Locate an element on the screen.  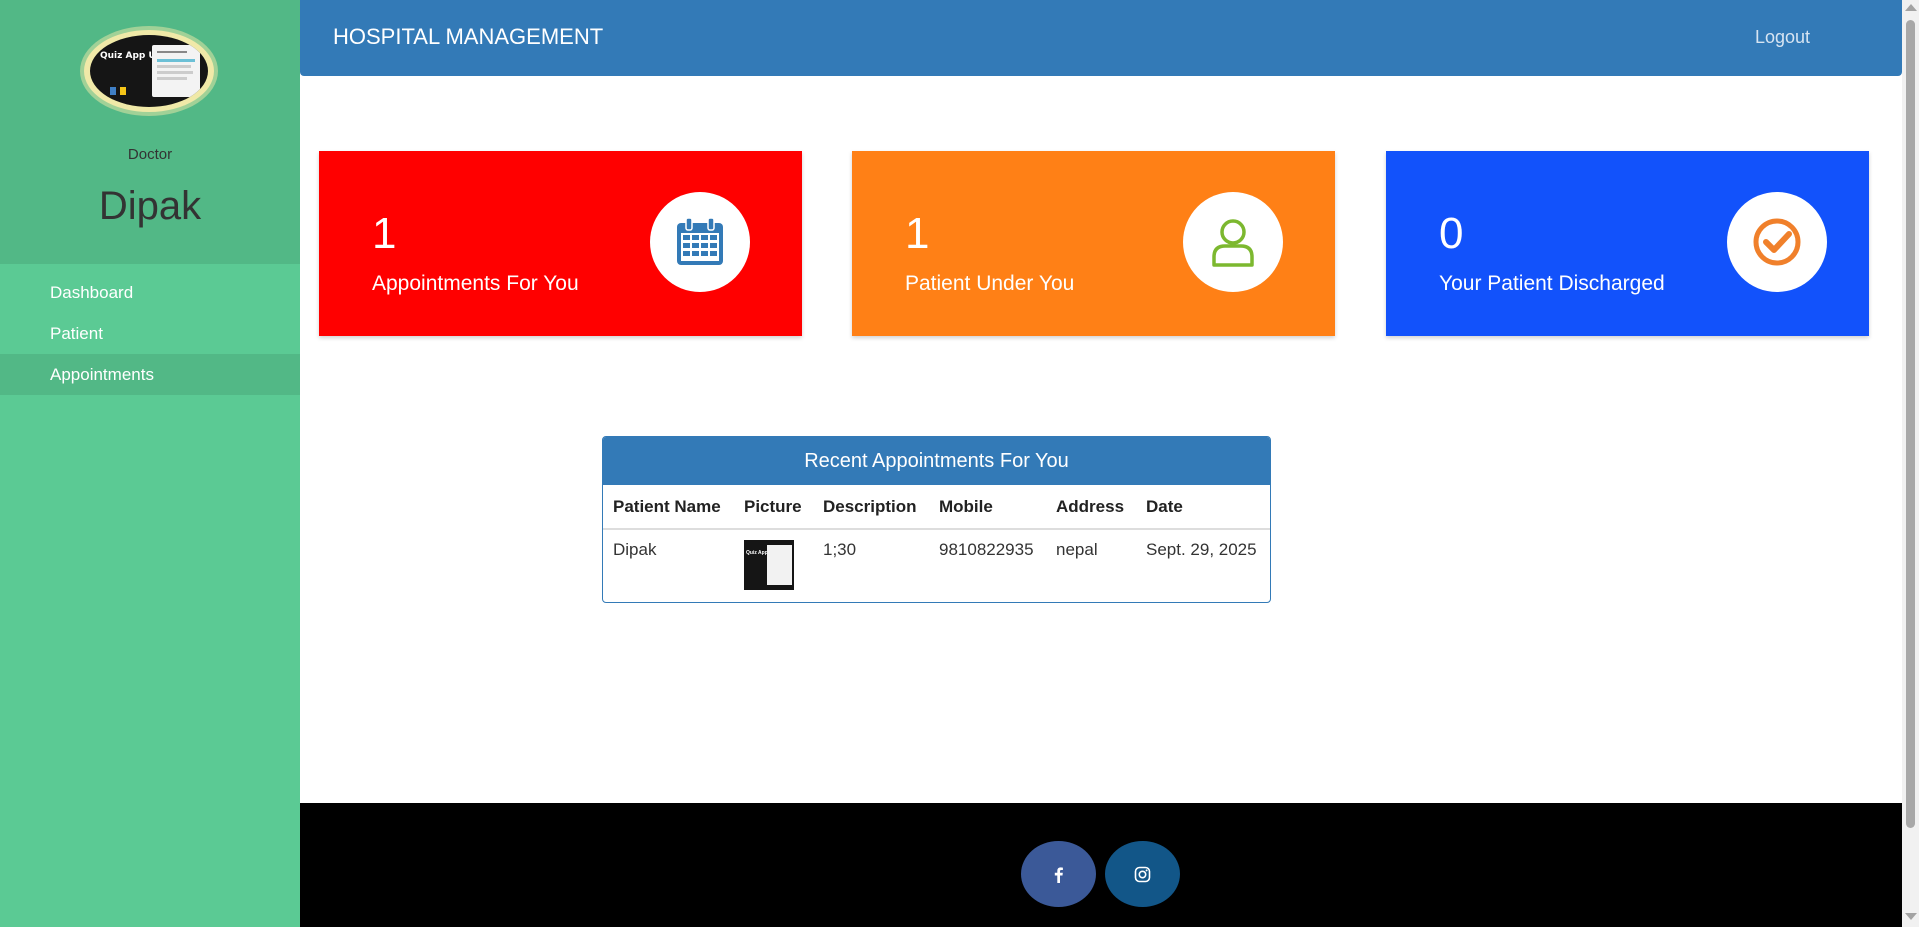
cell-mobile: 9810822935 is located at coordinates (986, 549).